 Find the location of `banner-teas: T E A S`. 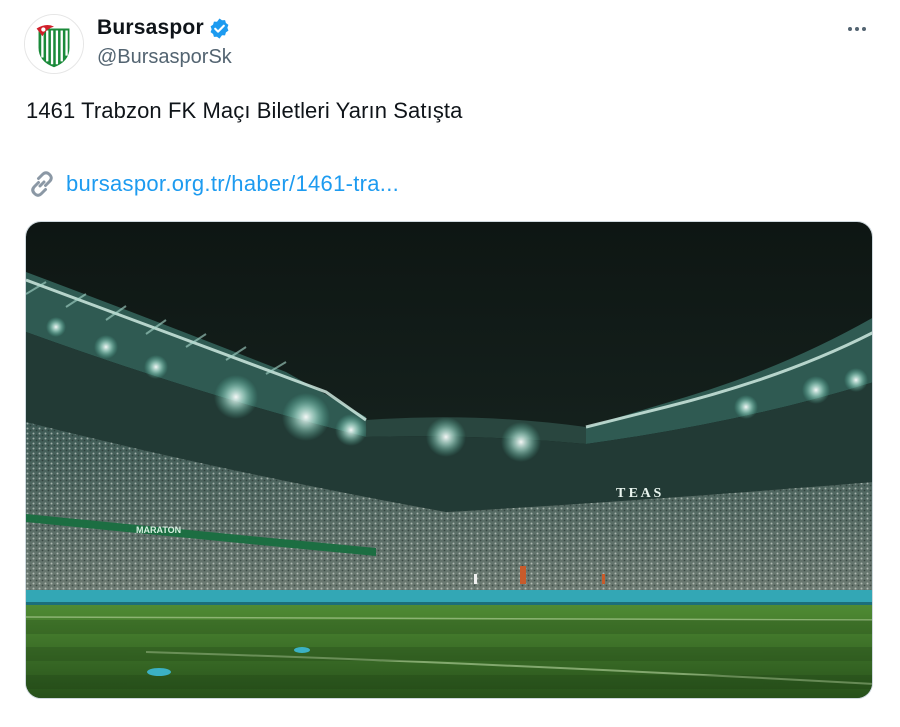

banner-teas: T E A S is located at coordinates (638, 493).